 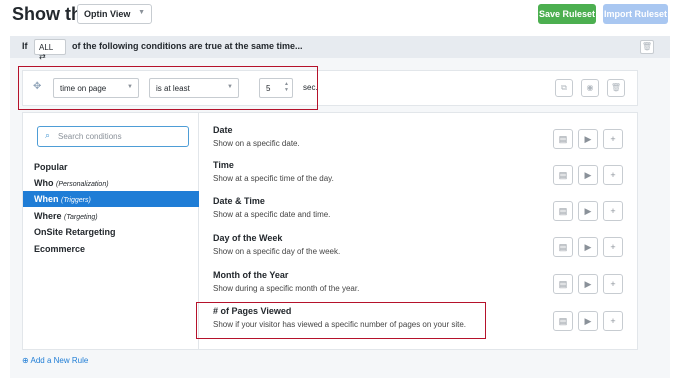 What do you see at coordinates (90, 136) in the screenshot?
I see `search-placeholder: Search conditions` at bounding box center [90, 136].